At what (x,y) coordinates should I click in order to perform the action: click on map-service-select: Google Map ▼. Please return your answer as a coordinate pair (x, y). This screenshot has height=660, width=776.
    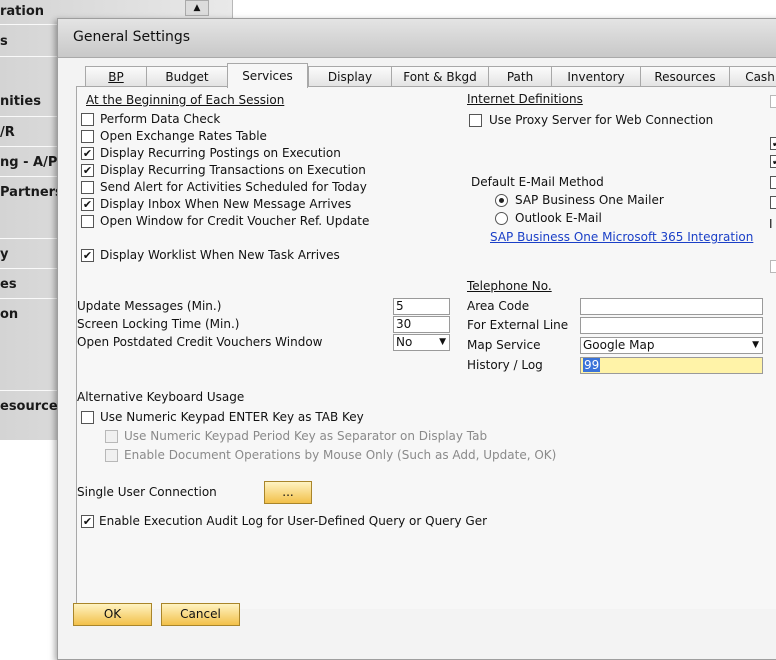
    Looking at the image, I should click on (671, 345).